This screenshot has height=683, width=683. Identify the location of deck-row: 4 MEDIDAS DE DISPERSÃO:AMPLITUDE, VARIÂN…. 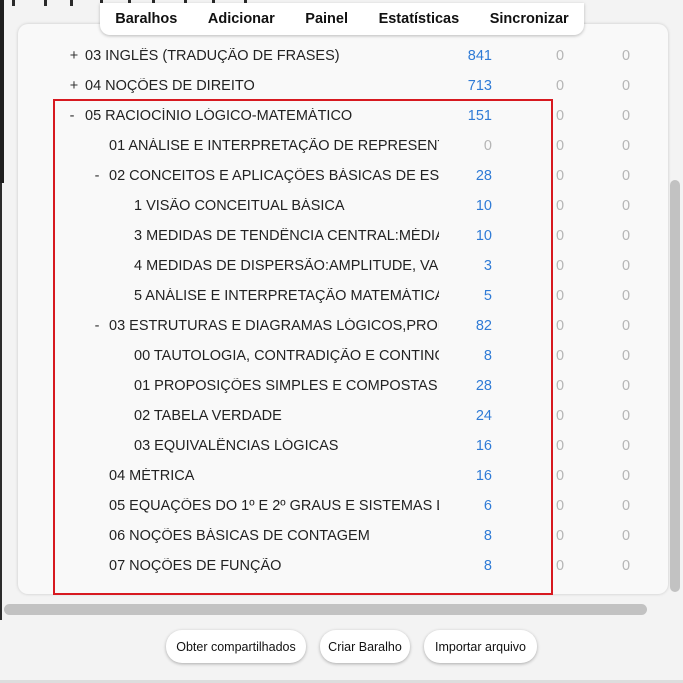
(341, 266).